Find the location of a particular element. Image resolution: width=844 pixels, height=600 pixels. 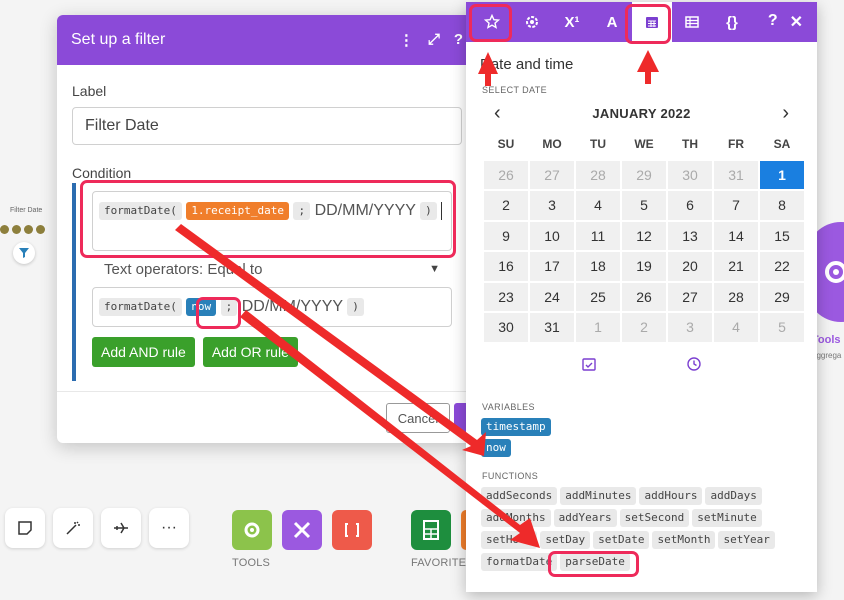

weekday-header: MO is located at coordinates (552, 144).